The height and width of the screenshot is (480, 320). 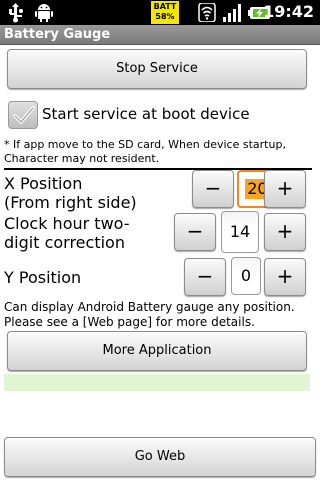 What do you see at coordinates (165, 6) in the screenshot?
I see `battery-label: BATT` at bounding box center [165, 6].